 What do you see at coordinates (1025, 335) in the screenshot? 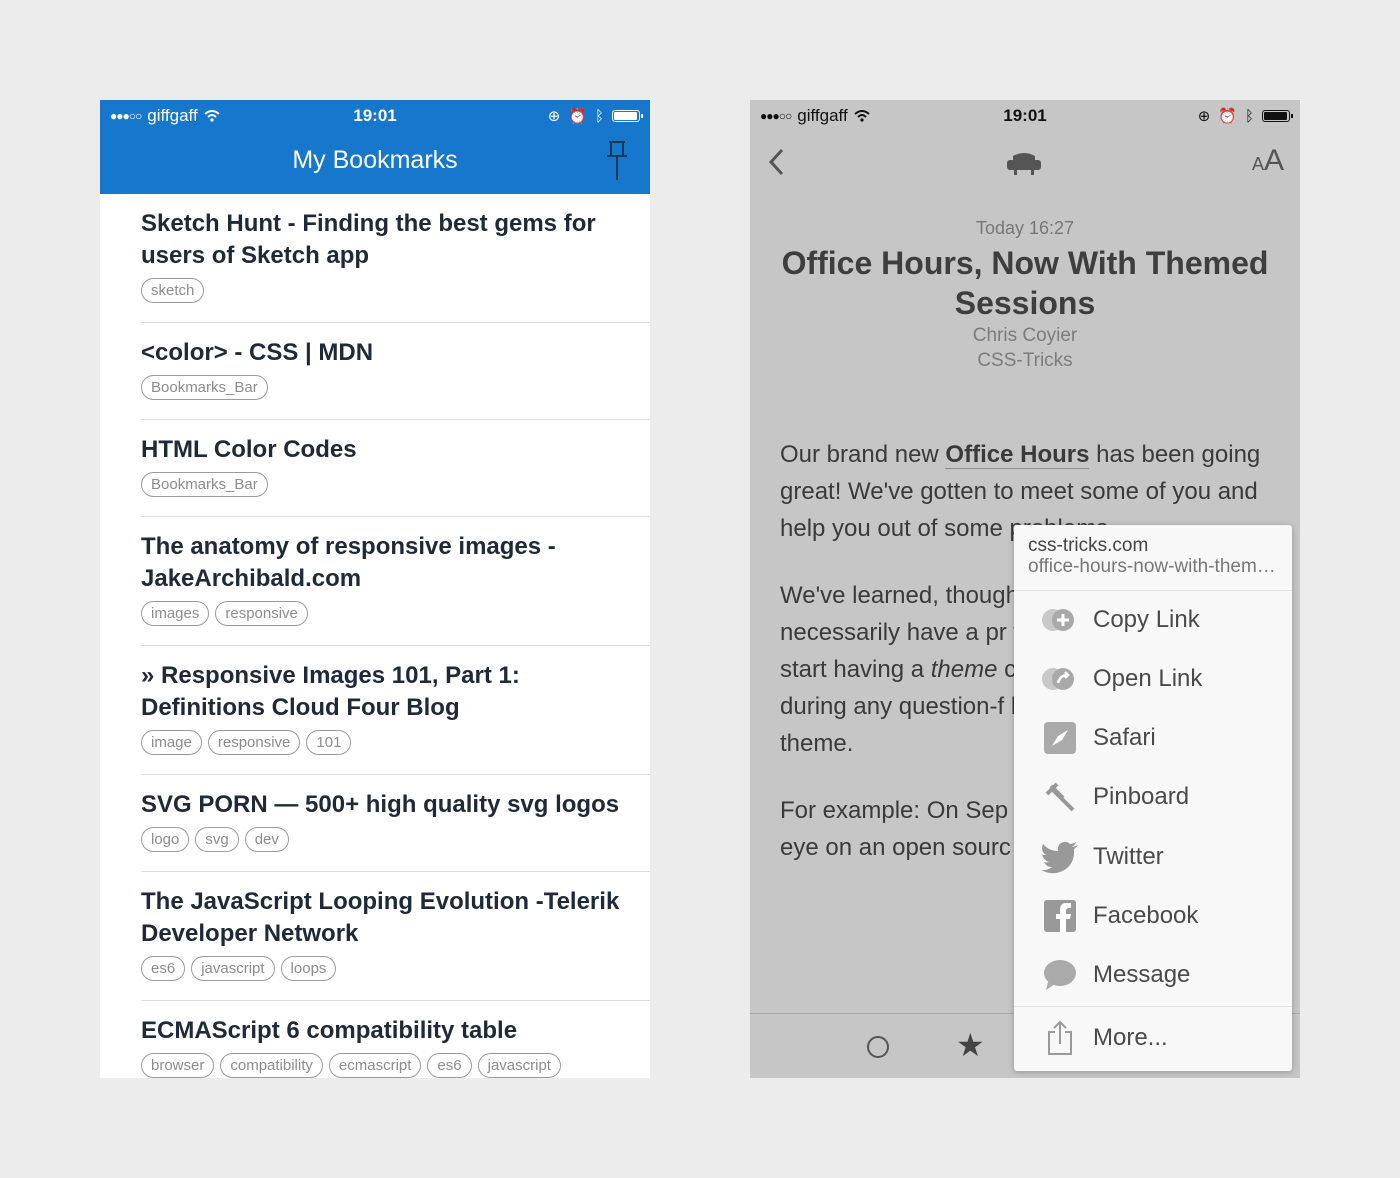
I see `article-author: Chris Coyier` at bounding box center [1025, 335].